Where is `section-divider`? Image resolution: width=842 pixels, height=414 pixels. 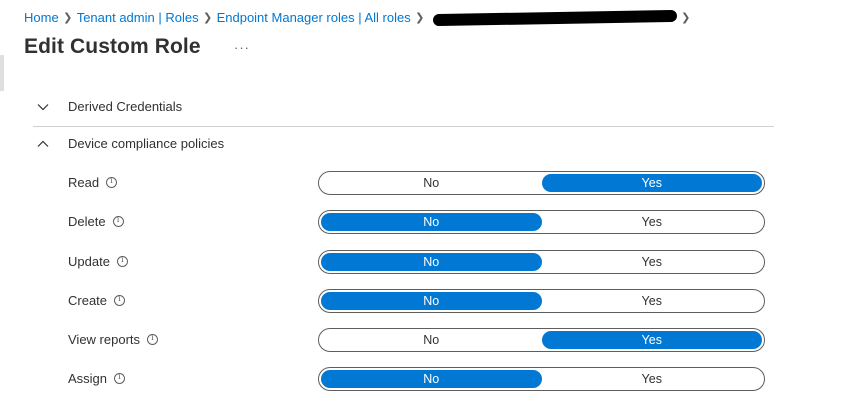 section-divider is located at coordinates (403, 126).